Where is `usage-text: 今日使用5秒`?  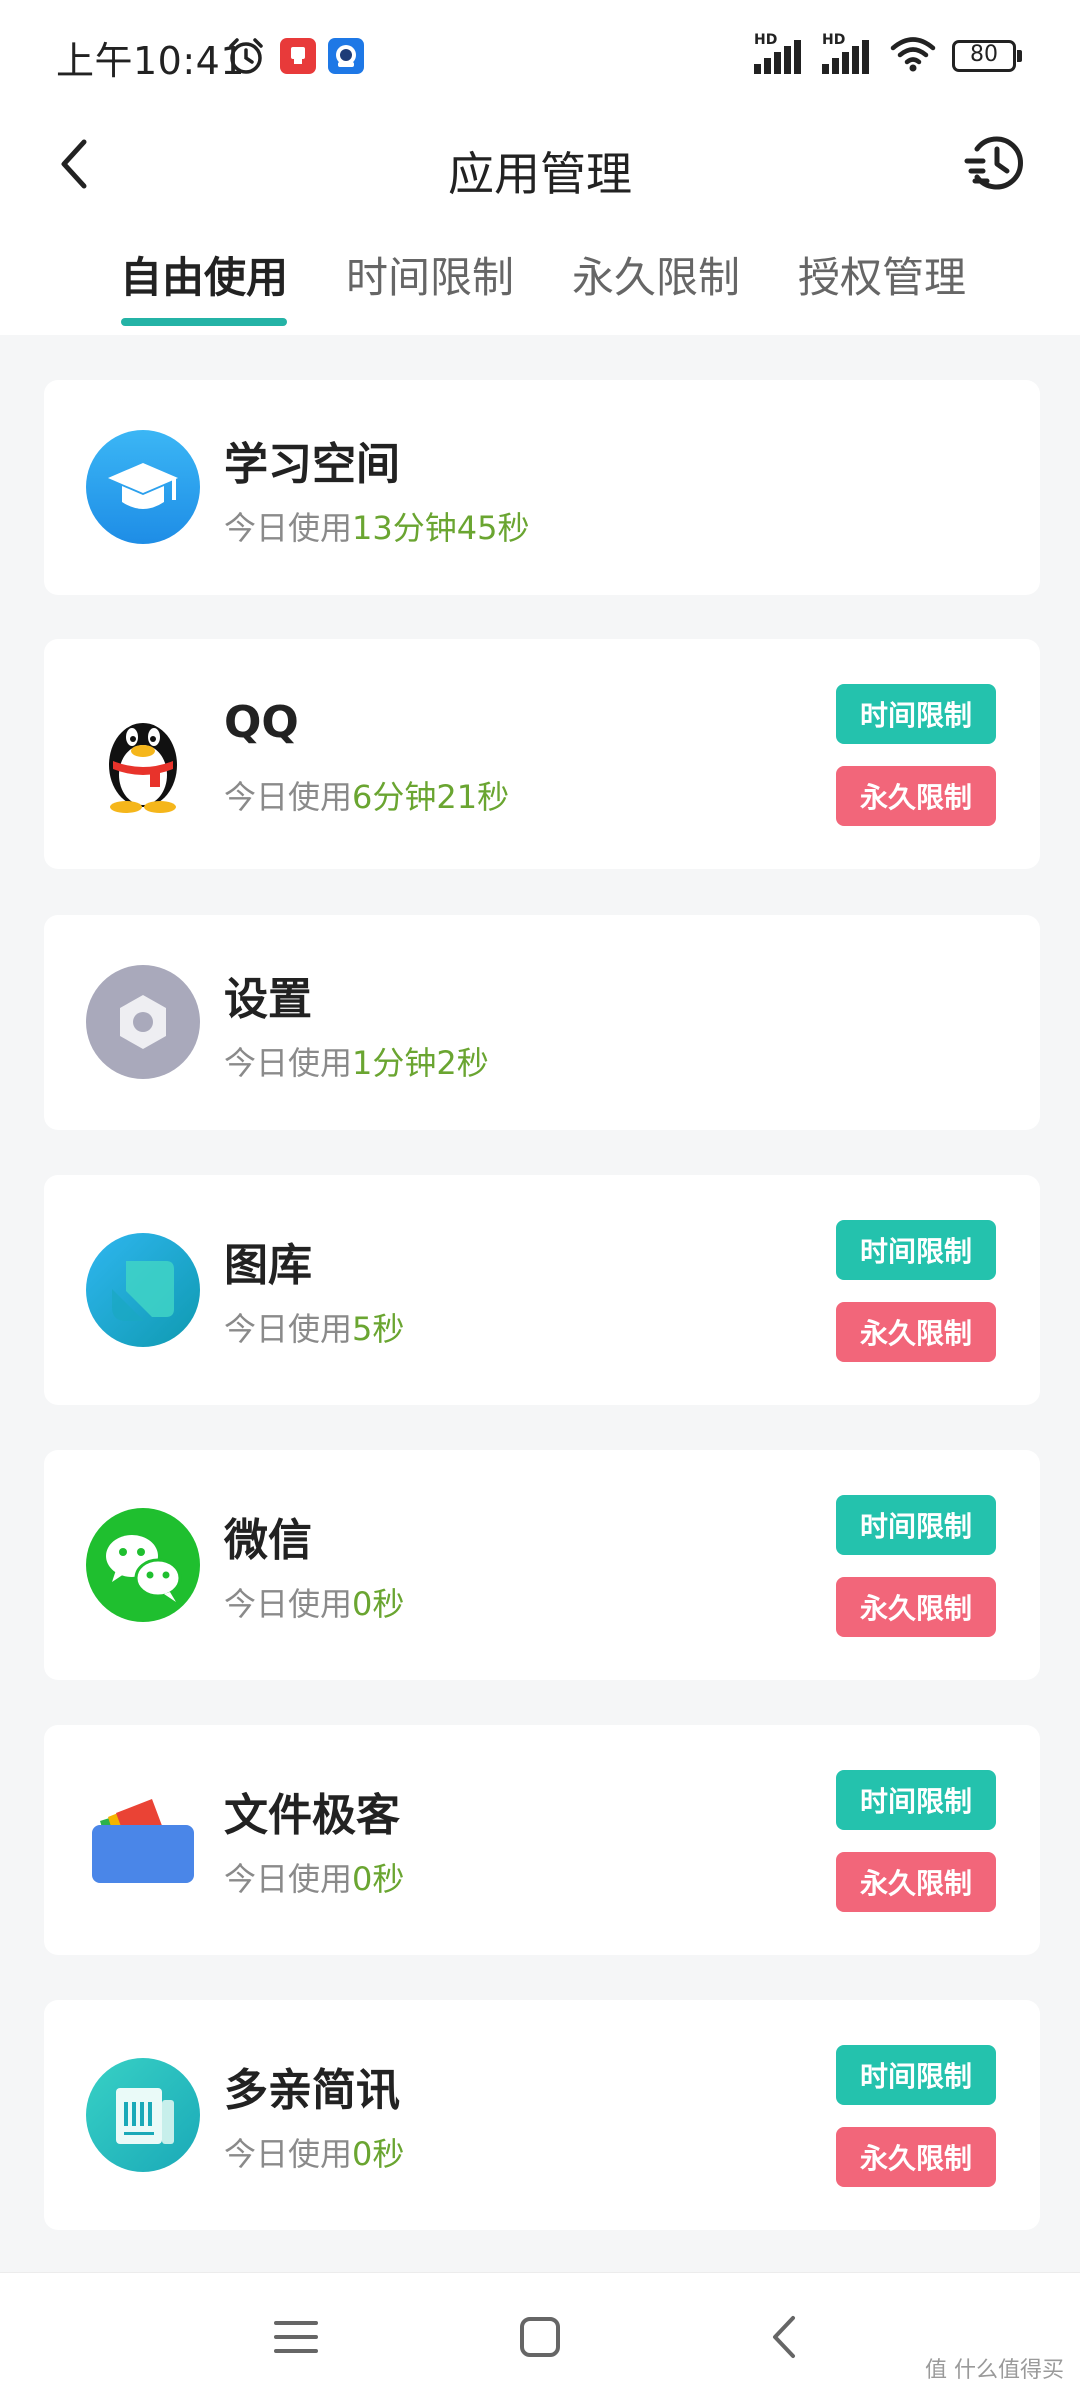 usage-text: 今日使用5秒 is located at coordinates (314, 1327).